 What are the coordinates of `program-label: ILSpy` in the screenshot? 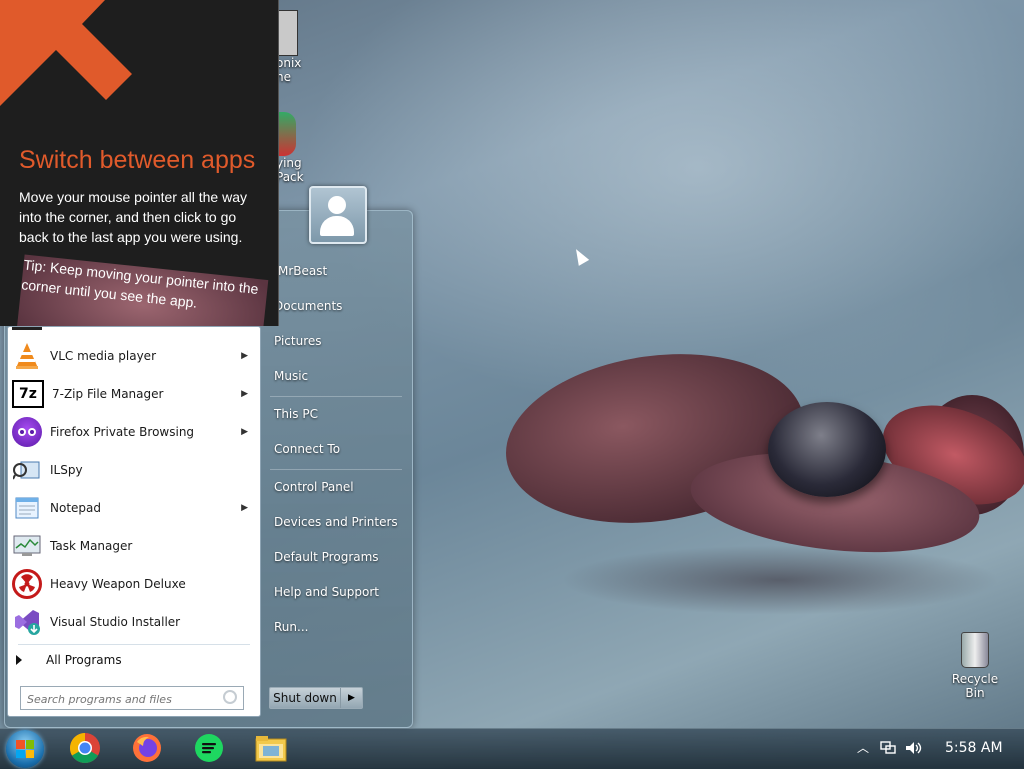 It's located at (66, 470).